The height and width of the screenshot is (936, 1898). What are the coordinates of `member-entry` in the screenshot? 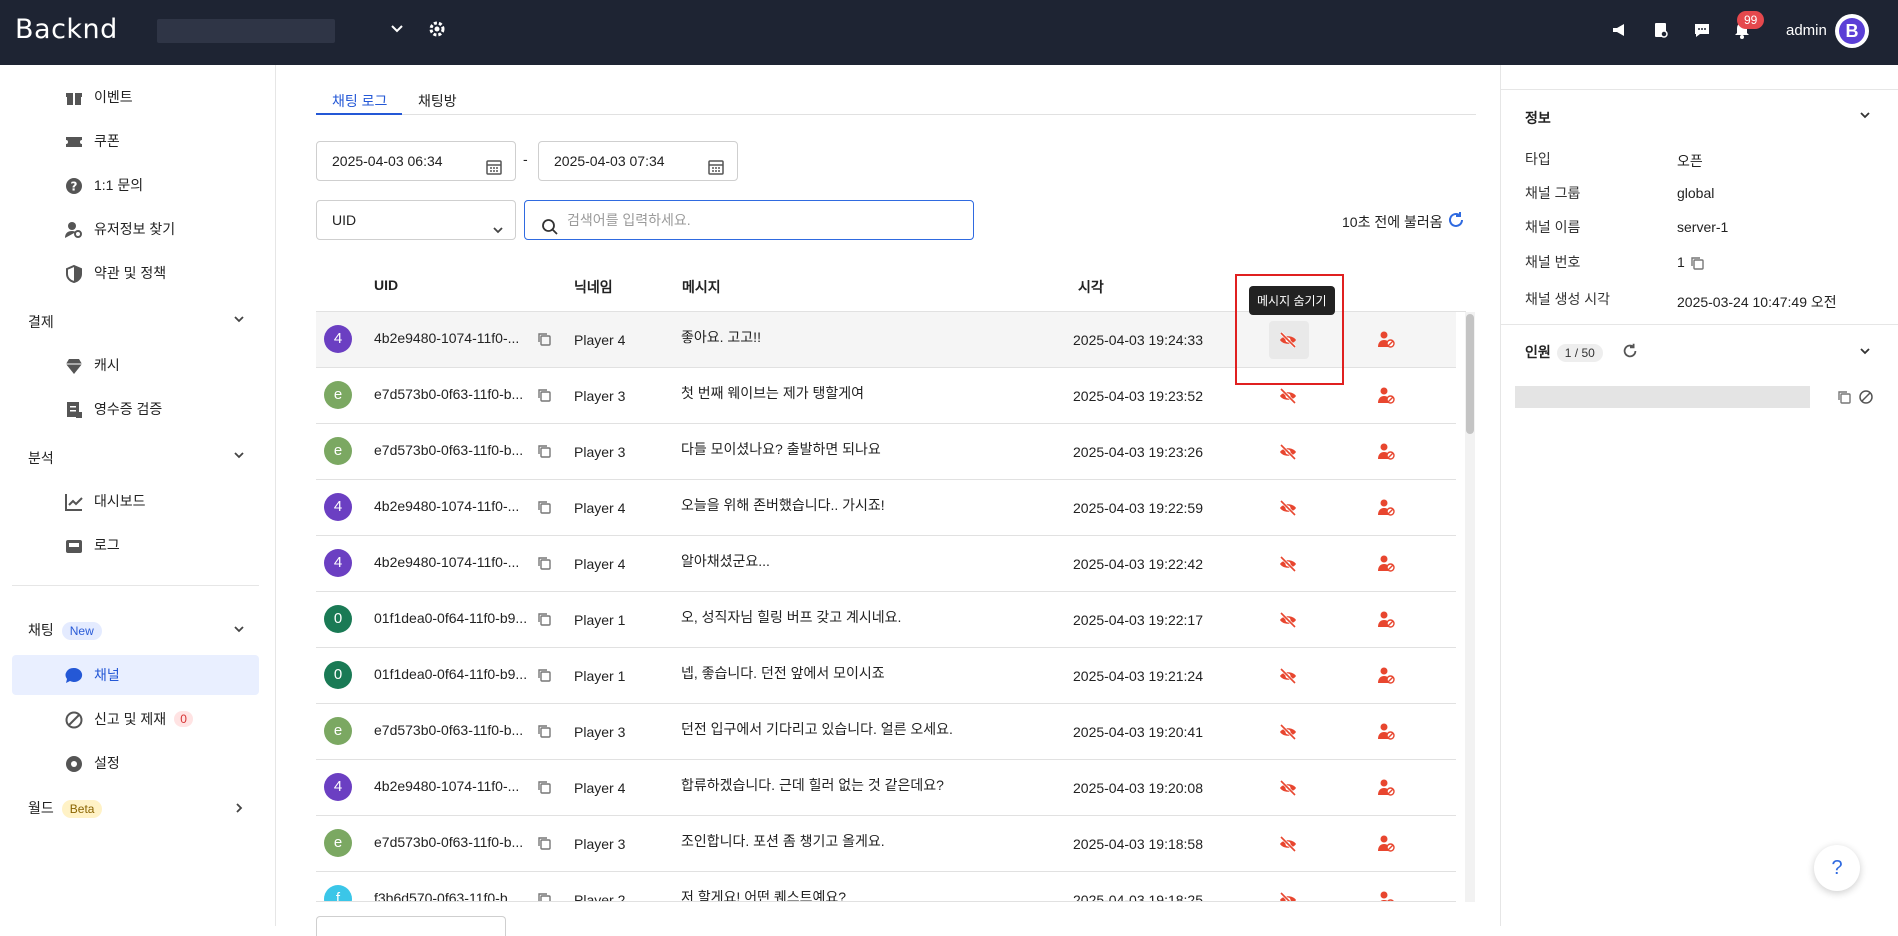 It's located at (1662, 397).